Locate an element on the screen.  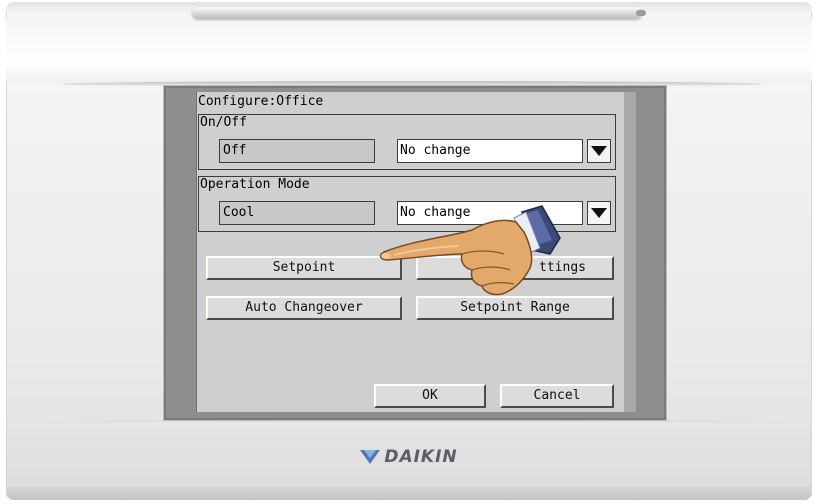
pointing-hand-icon is located at coordinates (470, 250).